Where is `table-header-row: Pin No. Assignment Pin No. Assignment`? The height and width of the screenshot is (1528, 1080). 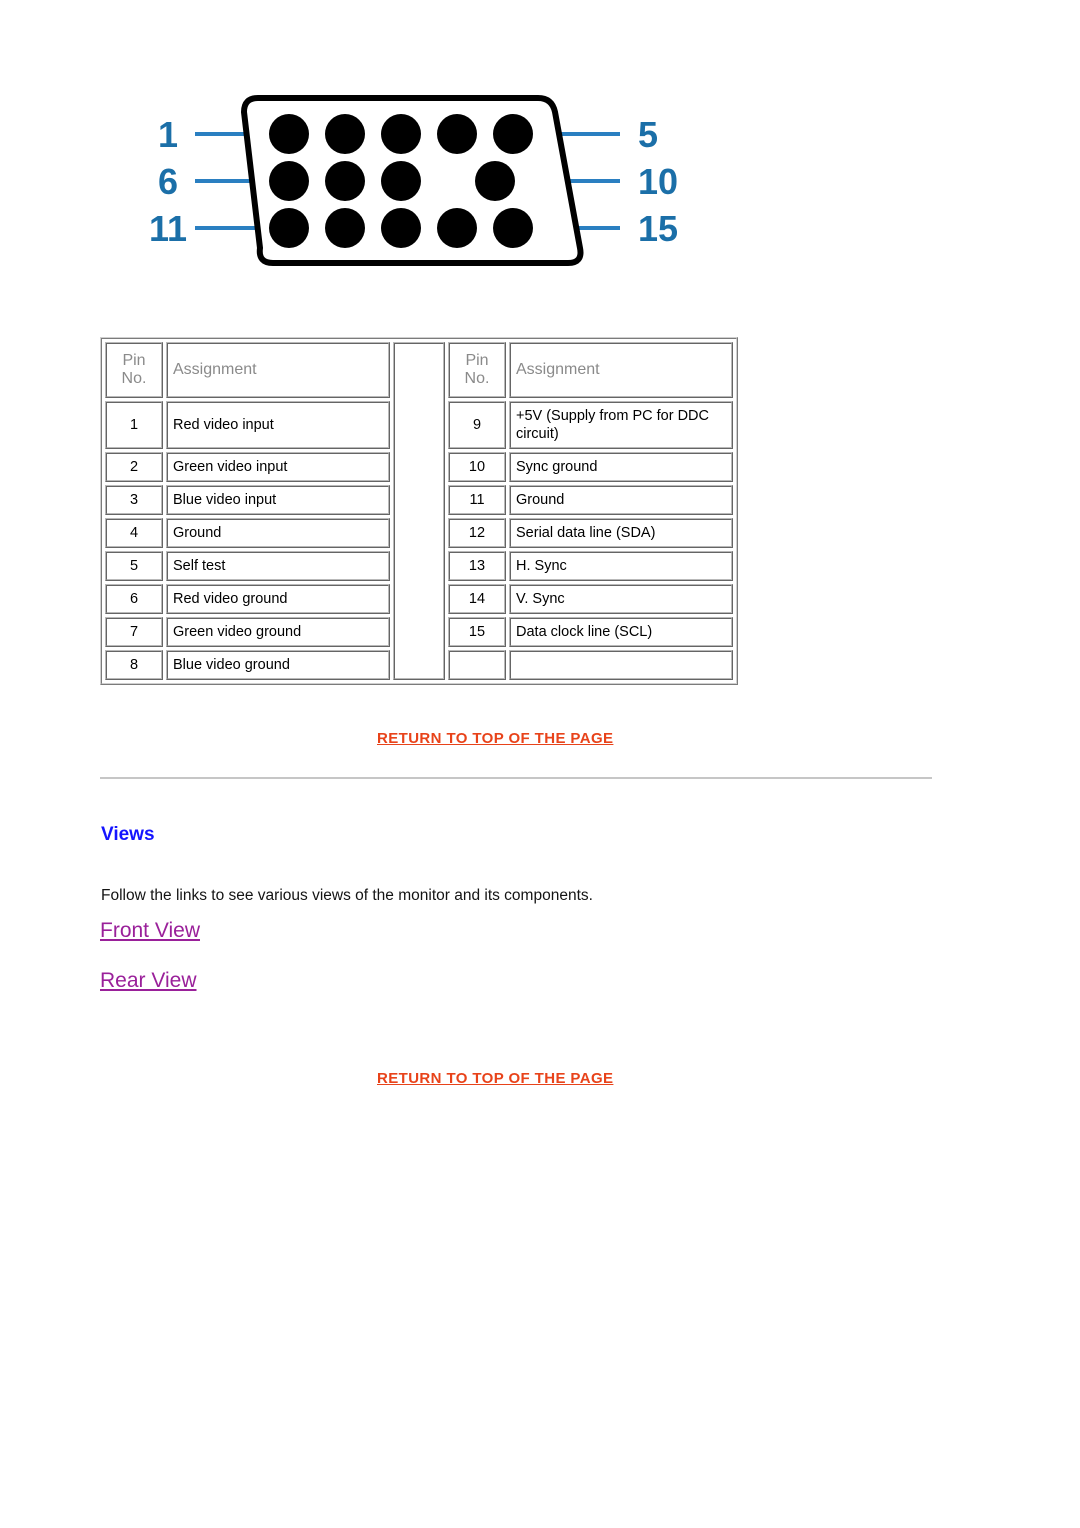 table-header-row: Pin No. Assignment Pin No. Assignment is located at coordinates (419, 511).